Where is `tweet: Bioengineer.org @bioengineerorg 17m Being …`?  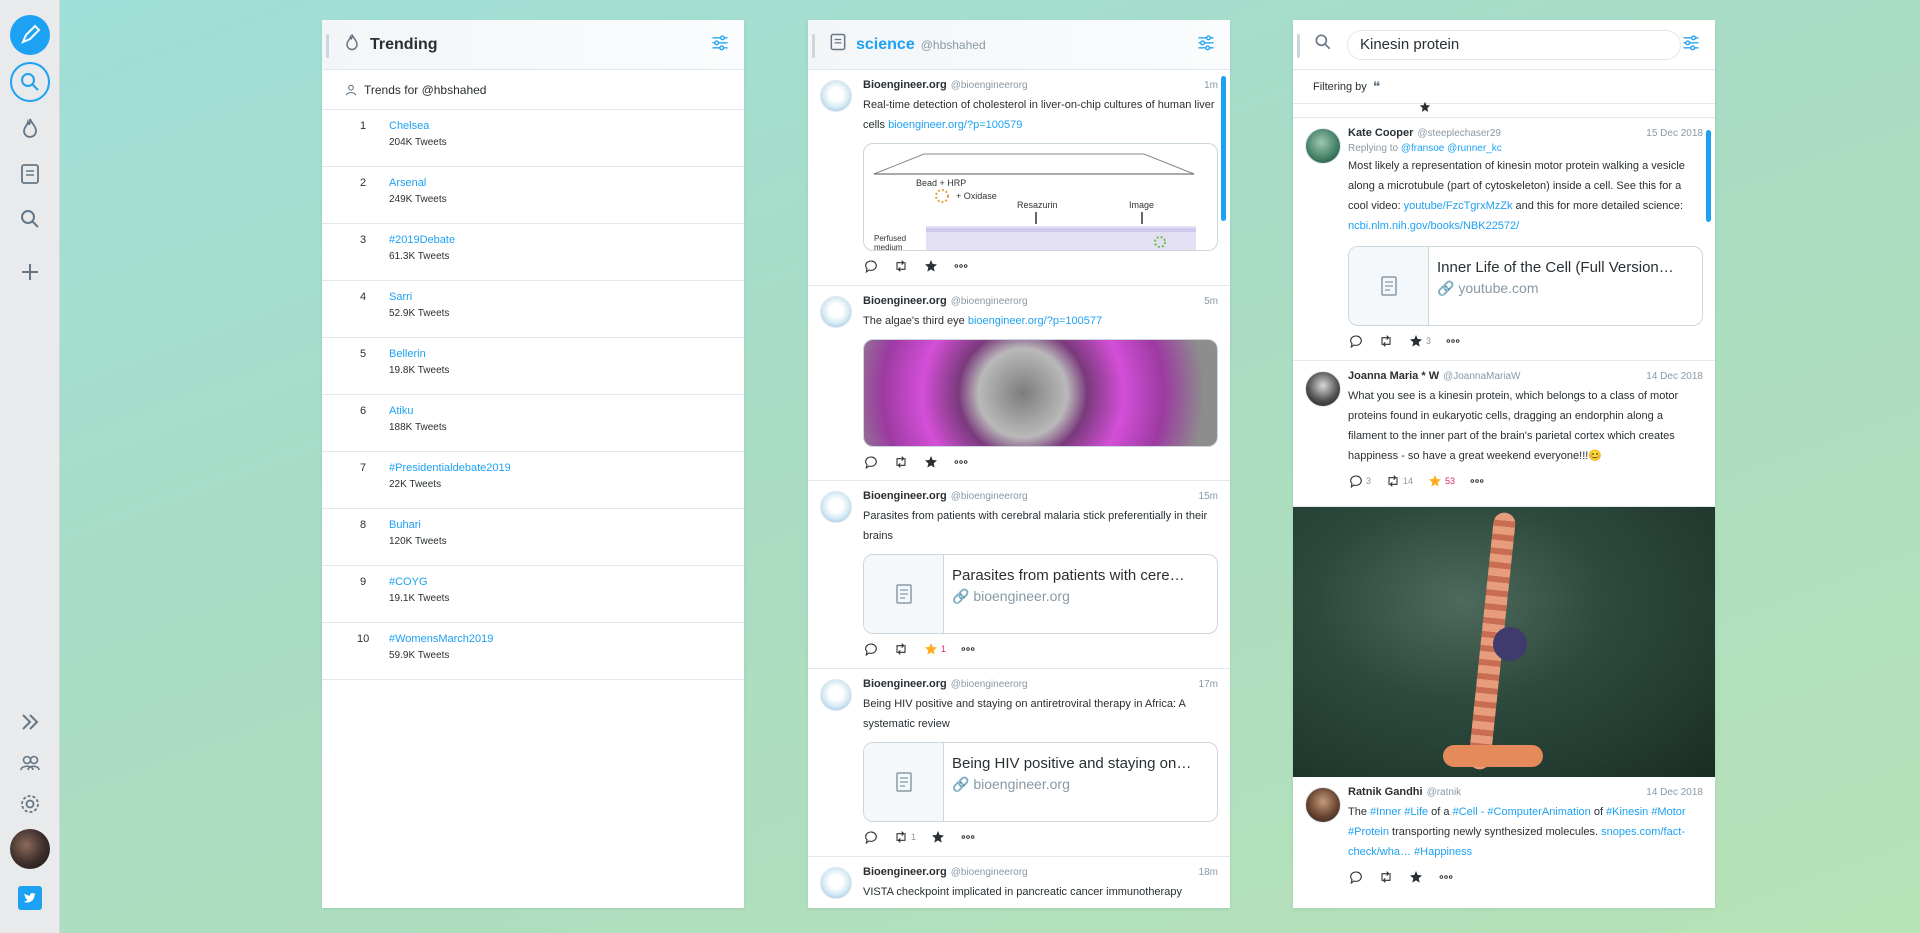 tweet: Bioengineer.org @bioengineerorg 17m Being … is located at coordinates (1019, 763).